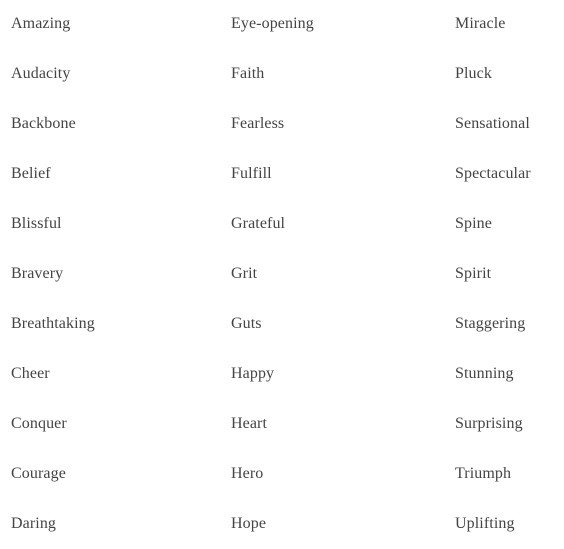 The width and height of the screenshot is (564, 549). I want to click on word-item: Courage, so click(38, 473).